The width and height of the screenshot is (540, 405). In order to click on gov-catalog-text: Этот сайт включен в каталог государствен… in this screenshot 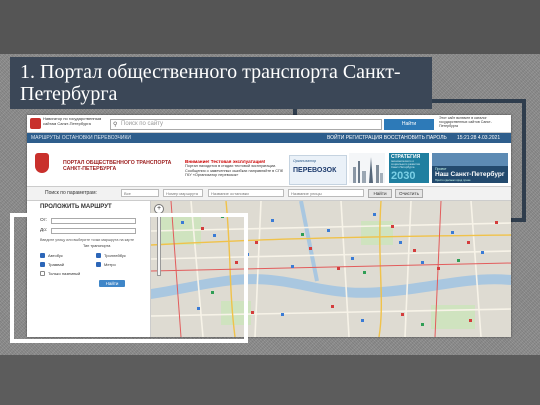, I will do `click(465, 122)`.